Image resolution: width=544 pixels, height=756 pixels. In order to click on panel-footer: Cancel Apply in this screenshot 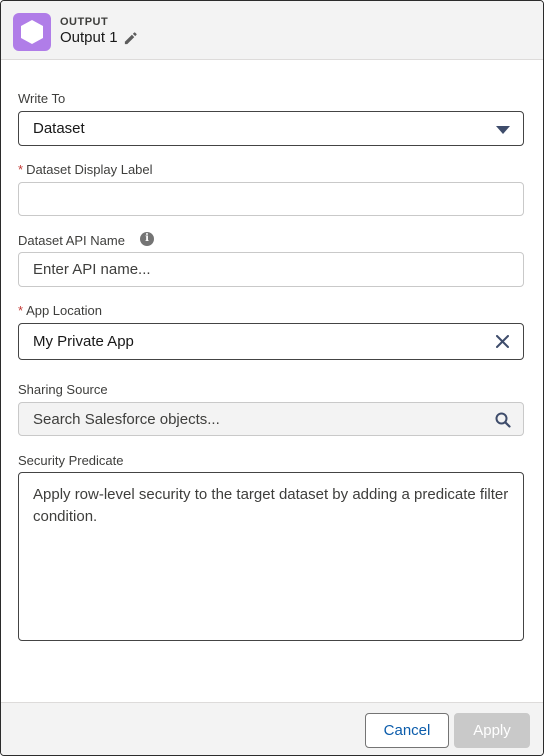, I will do `click(272, 728)`.